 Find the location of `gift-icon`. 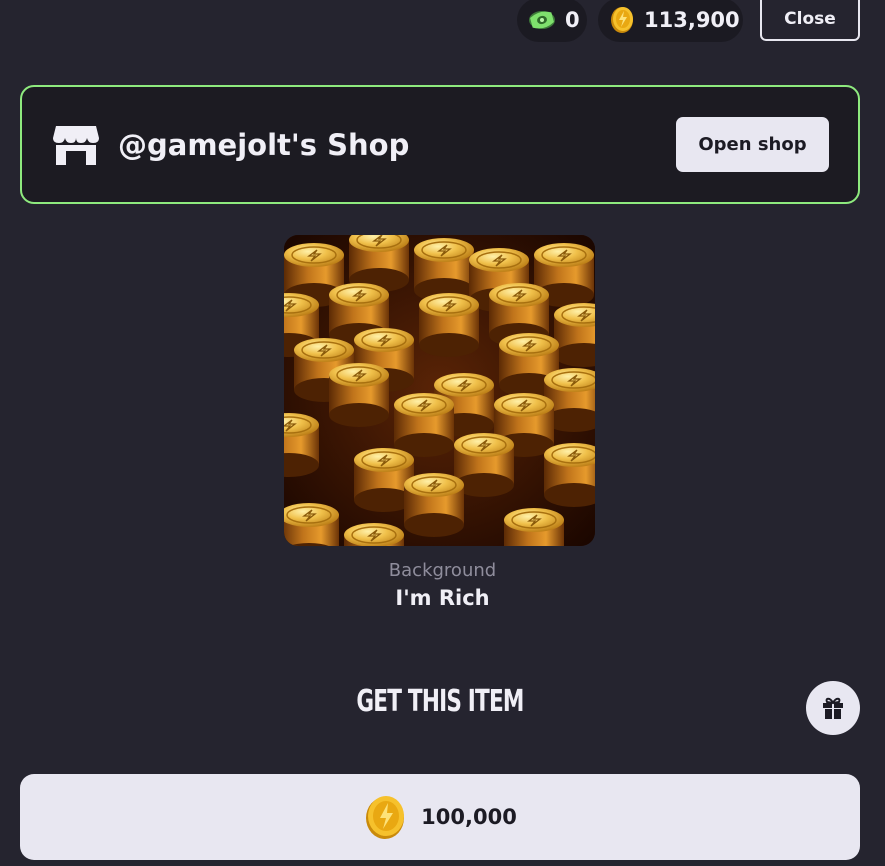

gift-icon is located at coordinates (833, 708).